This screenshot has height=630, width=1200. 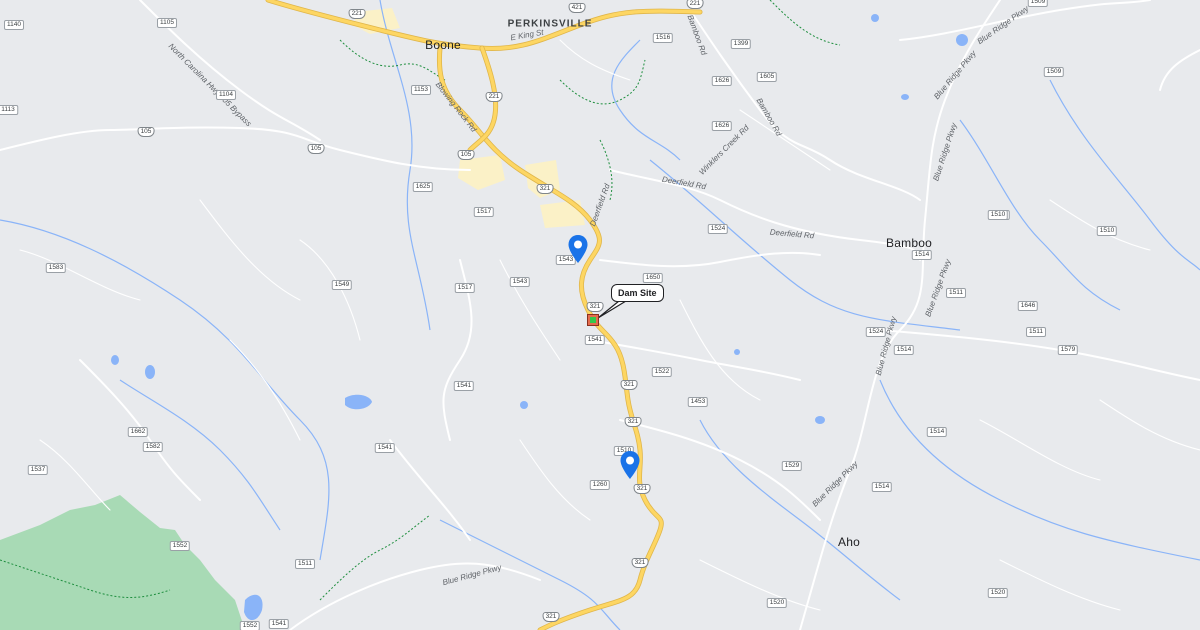 What do you see at coordinates (593, 320) in the screenshot?
I see `dam-site-square-icon` at bounding box center [593, 320].